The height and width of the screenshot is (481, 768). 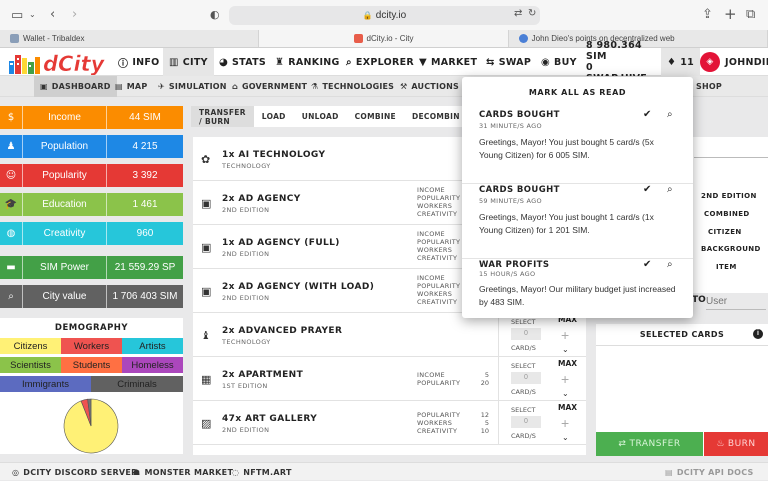 I want to click on translate-icon: ⇄, so click(x=518, y=14).